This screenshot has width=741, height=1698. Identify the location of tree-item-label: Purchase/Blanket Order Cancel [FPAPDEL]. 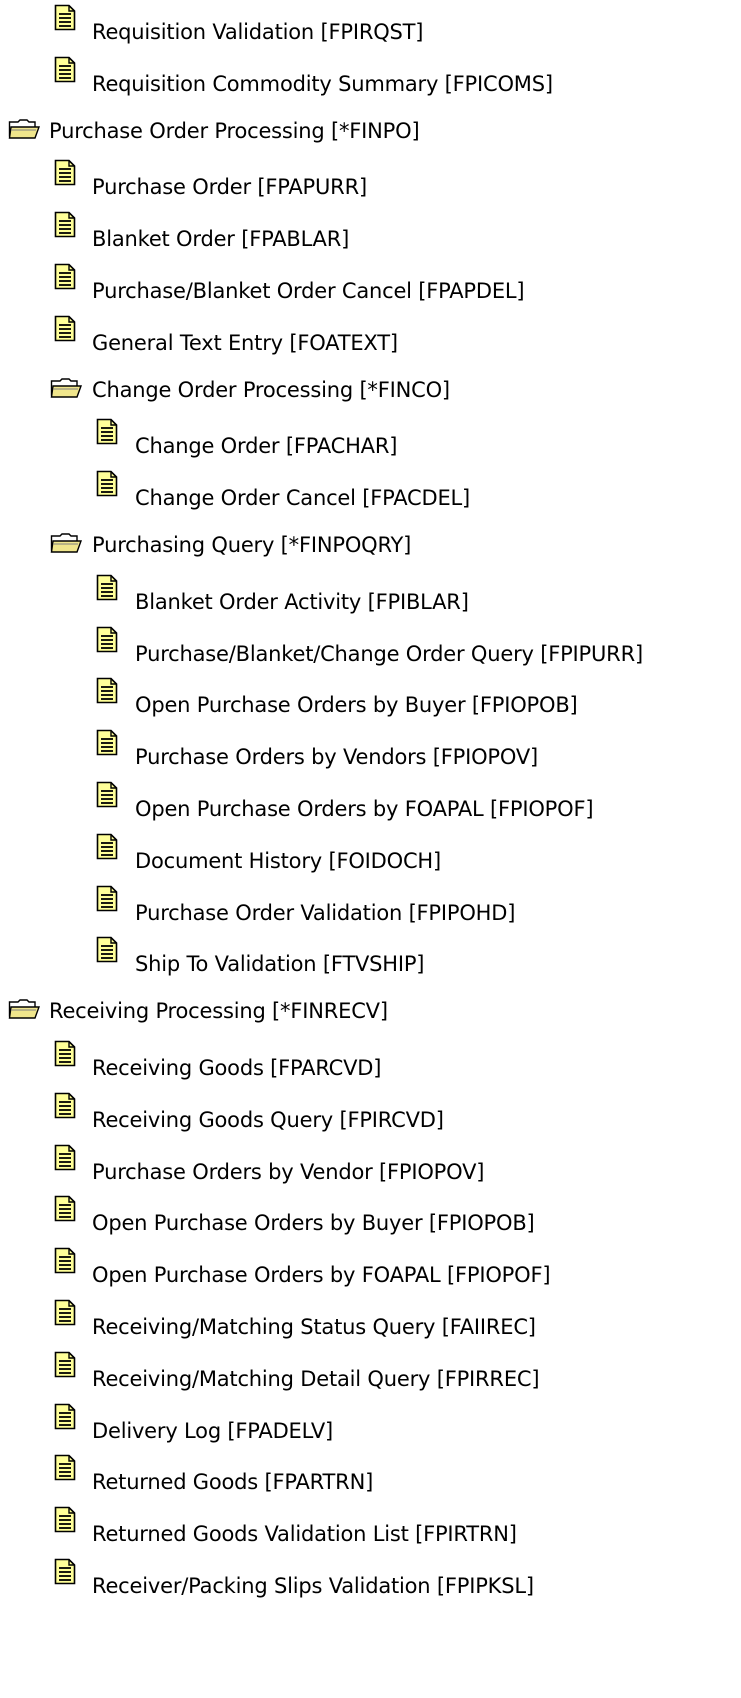
(308, 291).